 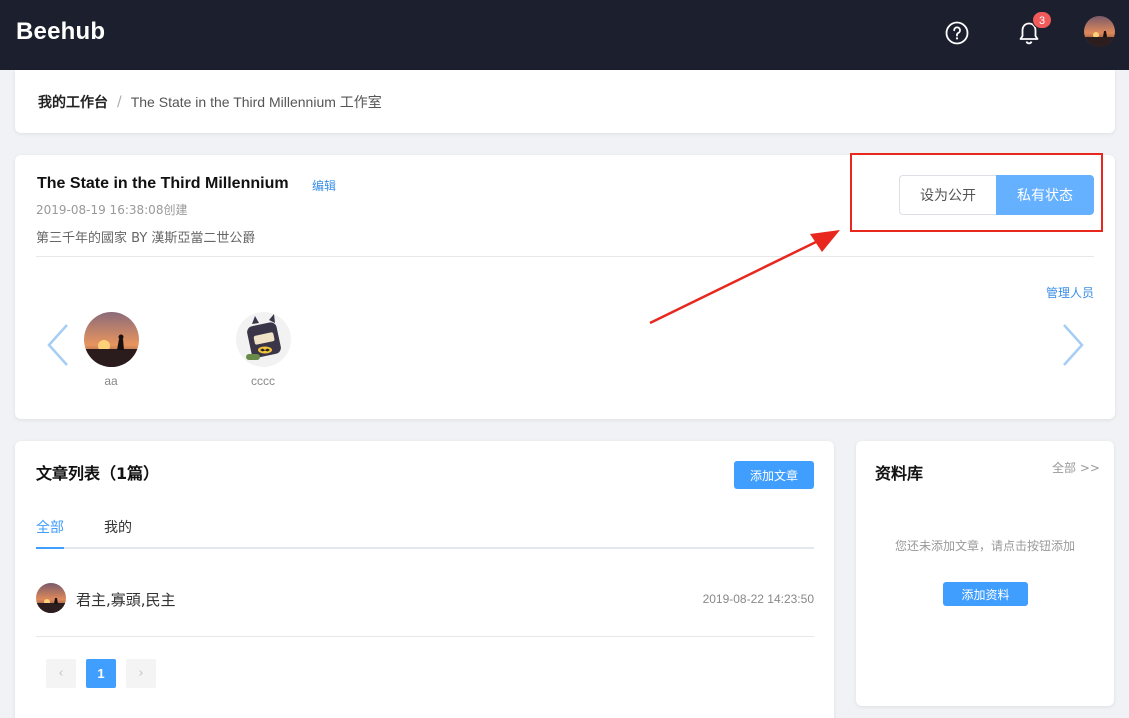 I want to click on studio-description: 第三千年的國家 BY 漢斯亞當二世公爵, so click(x=146, y=238).